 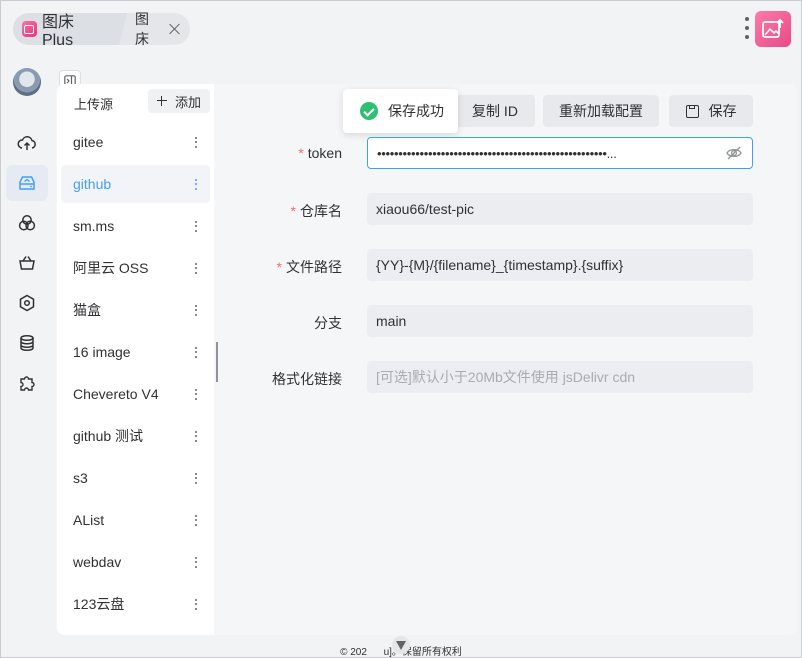 I want to click on tab-label: 图床 Plus, so click(x=57, y=31).